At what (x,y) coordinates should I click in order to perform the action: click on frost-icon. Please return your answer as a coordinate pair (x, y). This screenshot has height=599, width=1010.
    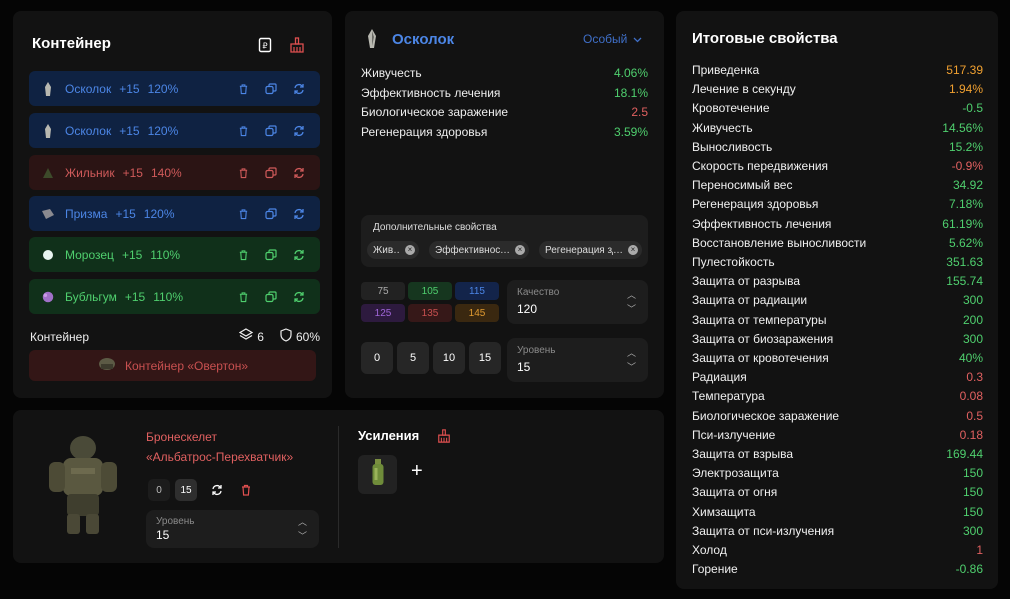
    Looking at the image, I should click on (48, 255).